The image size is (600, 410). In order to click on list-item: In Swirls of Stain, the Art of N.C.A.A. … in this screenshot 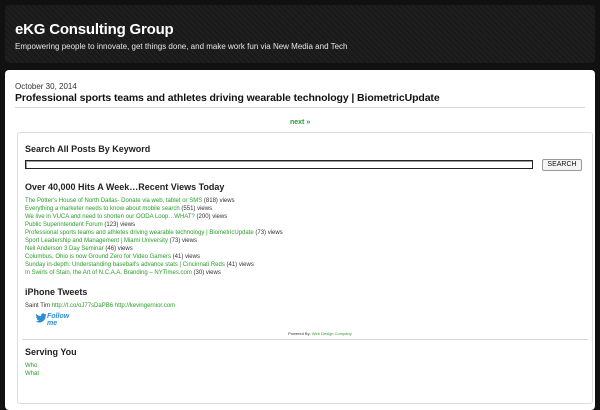, I will do `click(154, 273)`.